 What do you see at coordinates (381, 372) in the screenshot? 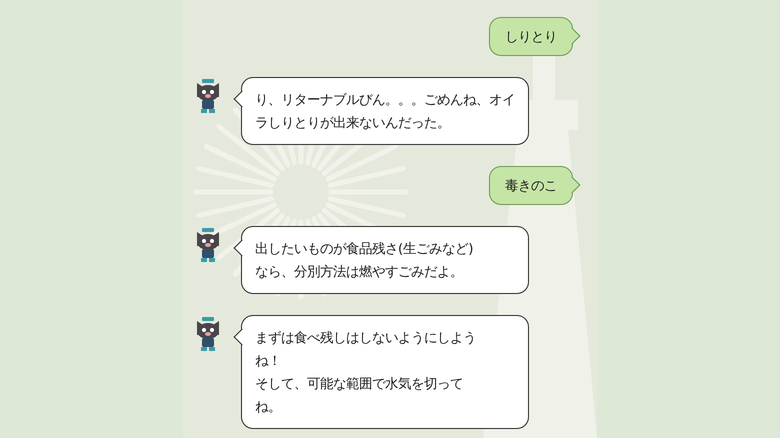
I see `received-message-bubble: まずは食べ残しはしないようにしよう ね！ そして、可能な範囲で水気を切って ね。` at bounding box center [381, 372].